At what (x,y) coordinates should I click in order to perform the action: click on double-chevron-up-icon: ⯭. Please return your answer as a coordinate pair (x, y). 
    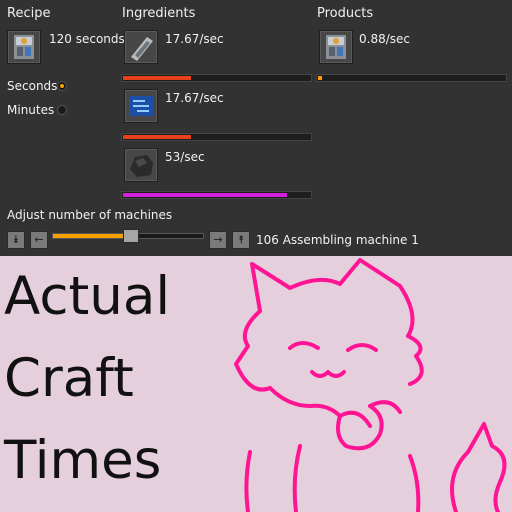
    Looking at the image, I should click on (241, 239).